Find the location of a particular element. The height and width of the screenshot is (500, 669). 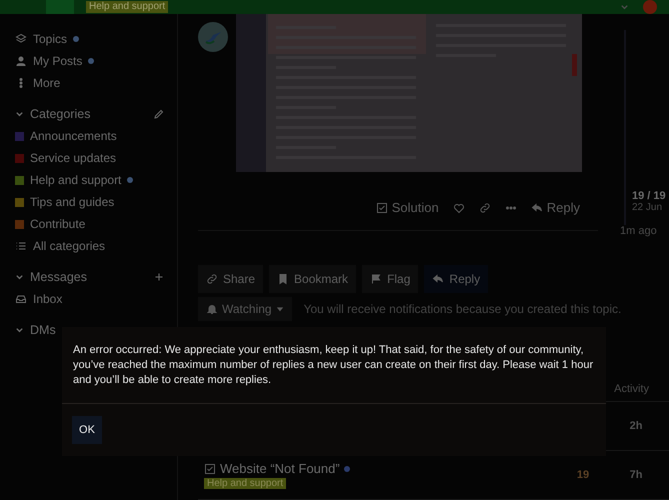

user-icon is located at coordinates (21, 61).